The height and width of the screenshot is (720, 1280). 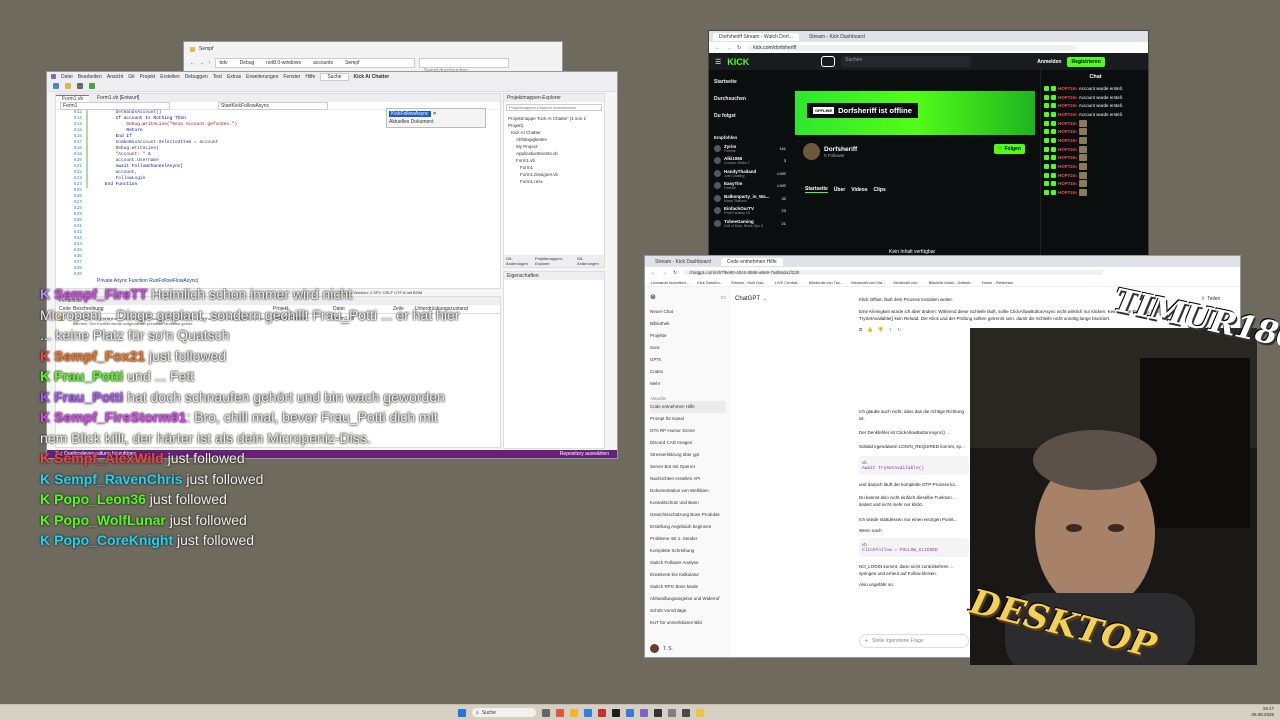 I want to click on sidebar-item: Codex, so click(x=688, y=372).